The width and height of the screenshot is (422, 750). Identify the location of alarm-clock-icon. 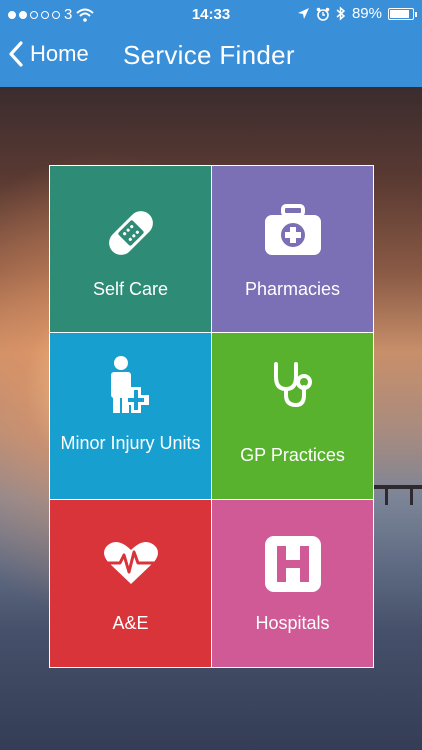
(323, 14).